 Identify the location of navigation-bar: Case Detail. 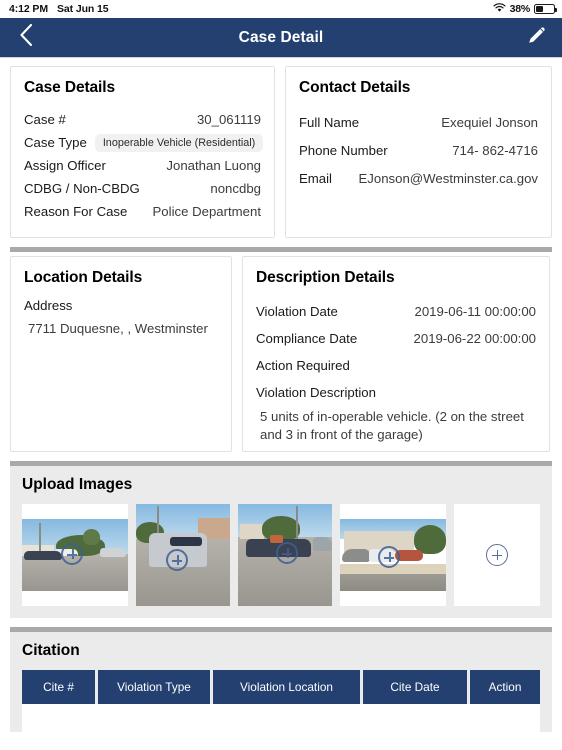
(281, 38).